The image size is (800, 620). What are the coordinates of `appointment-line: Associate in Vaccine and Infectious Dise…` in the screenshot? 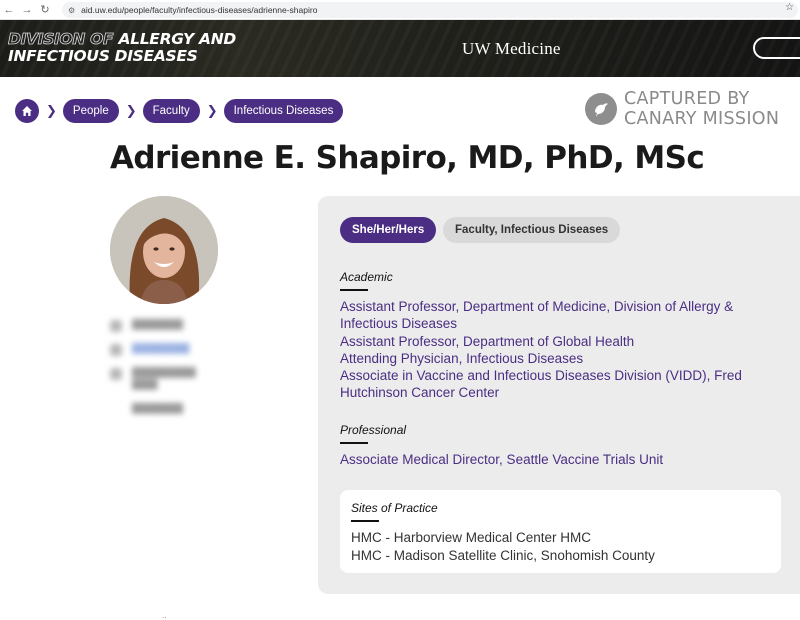 It's located at (541, 376).